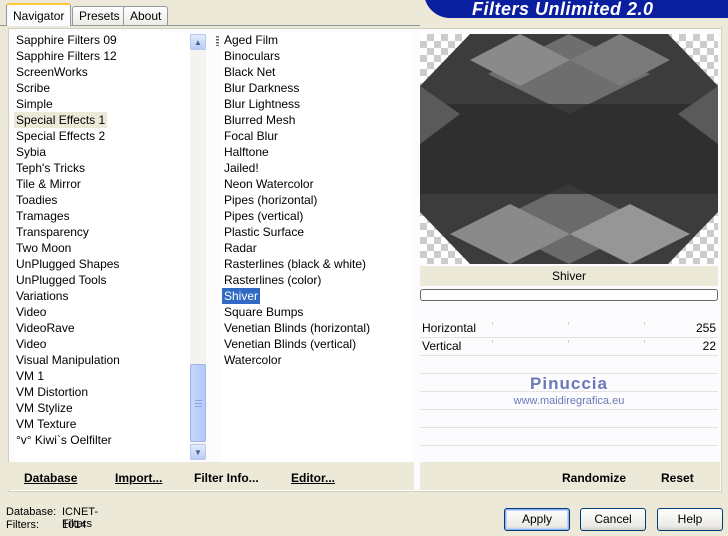  Describe the element at coordinates (537, 519) in the screenshot. I see `apply-button: Apply` at that location.